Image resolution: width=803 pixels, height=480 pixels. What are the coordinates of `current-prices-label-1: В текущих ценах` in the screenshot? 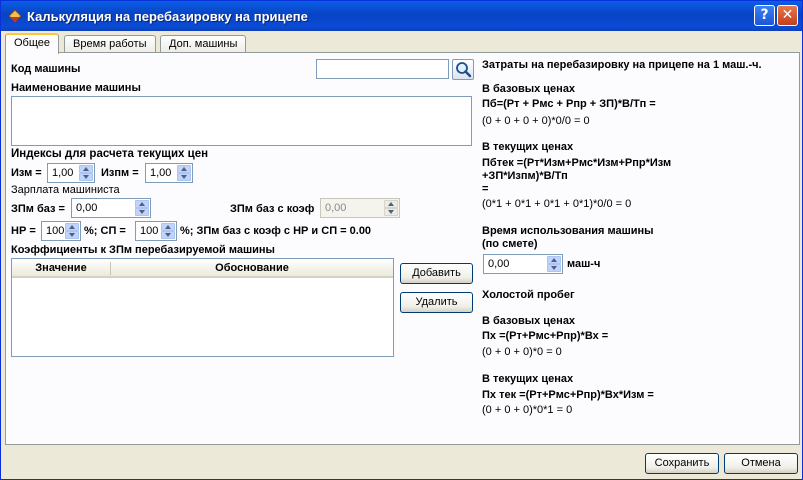 It's located at (528, 147).